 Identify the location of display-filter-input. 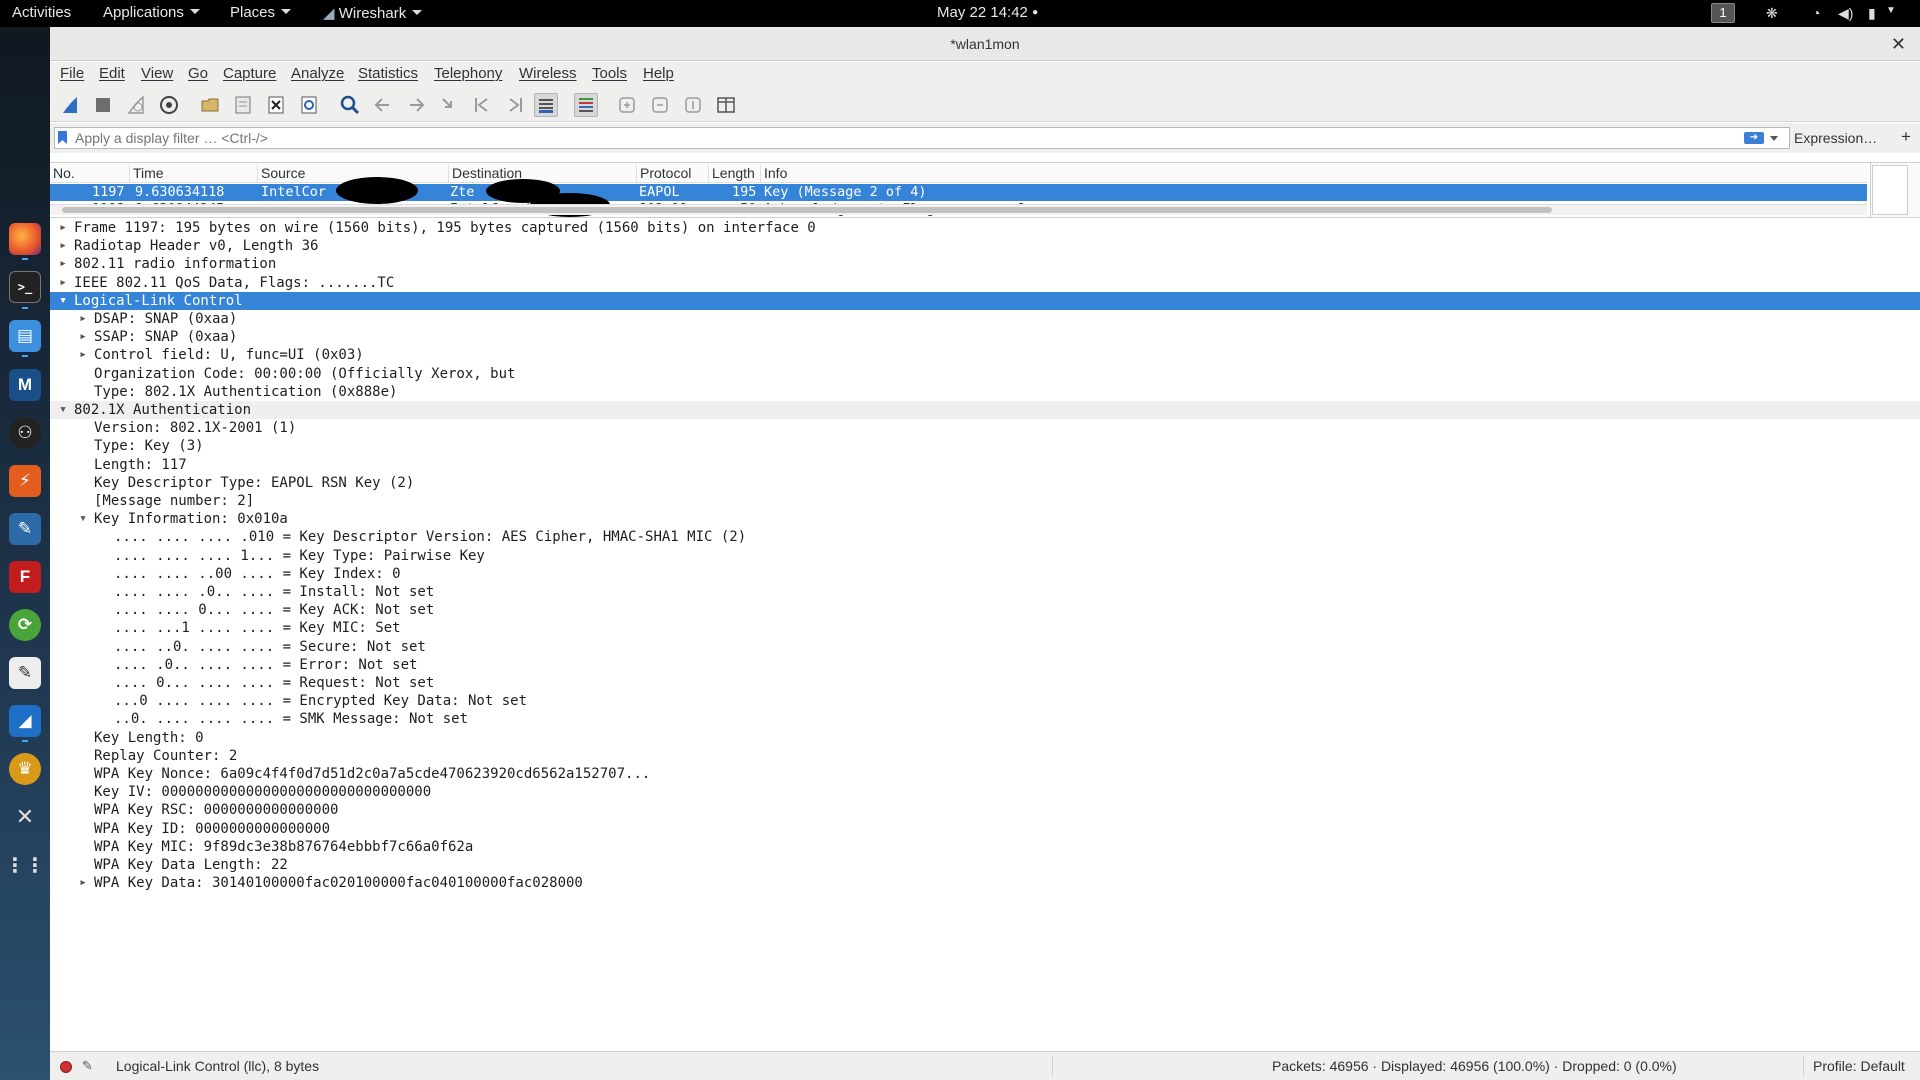
(922, 138).